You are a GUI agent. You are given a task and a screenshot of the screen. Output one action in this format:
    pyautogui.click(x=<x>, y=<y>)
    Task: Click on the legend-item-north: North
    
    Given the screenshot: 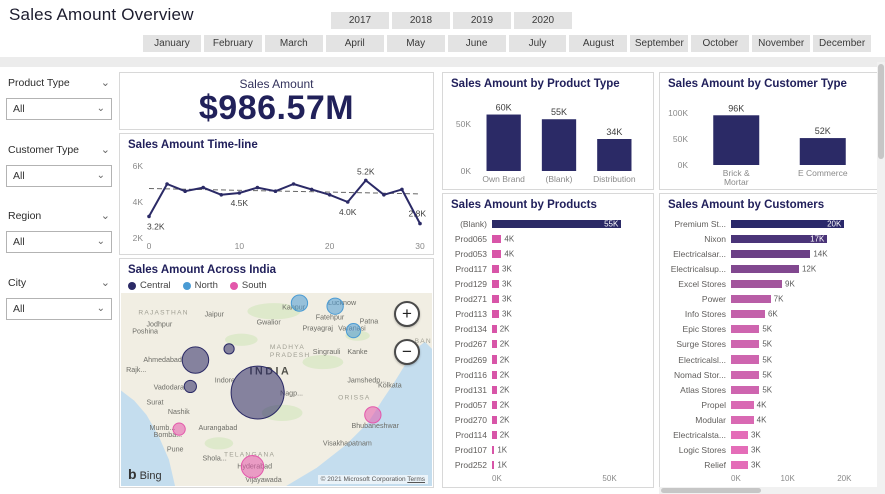 What is the action you would take?
    pyautogui.click(x=200, y=285)
    